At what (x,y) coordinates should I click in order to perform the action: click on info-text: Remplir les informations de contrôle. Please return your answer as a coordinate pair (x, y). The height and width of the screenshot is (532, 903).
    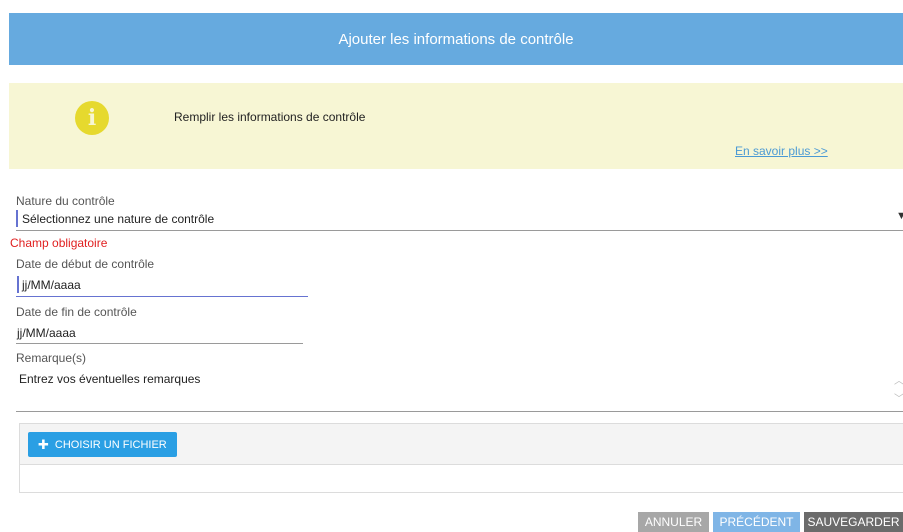
    Looking at the image, I should click on (270, 117).